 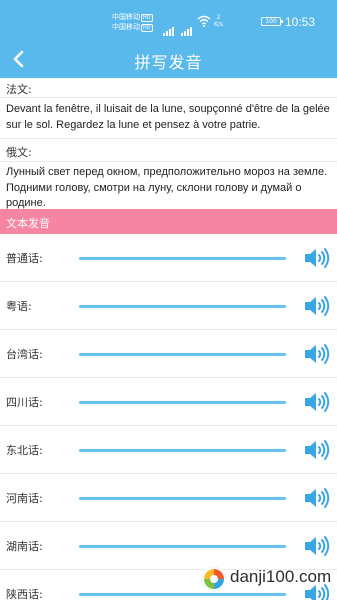 I want to click on battery-level: 100, so click(x=271, y=21).